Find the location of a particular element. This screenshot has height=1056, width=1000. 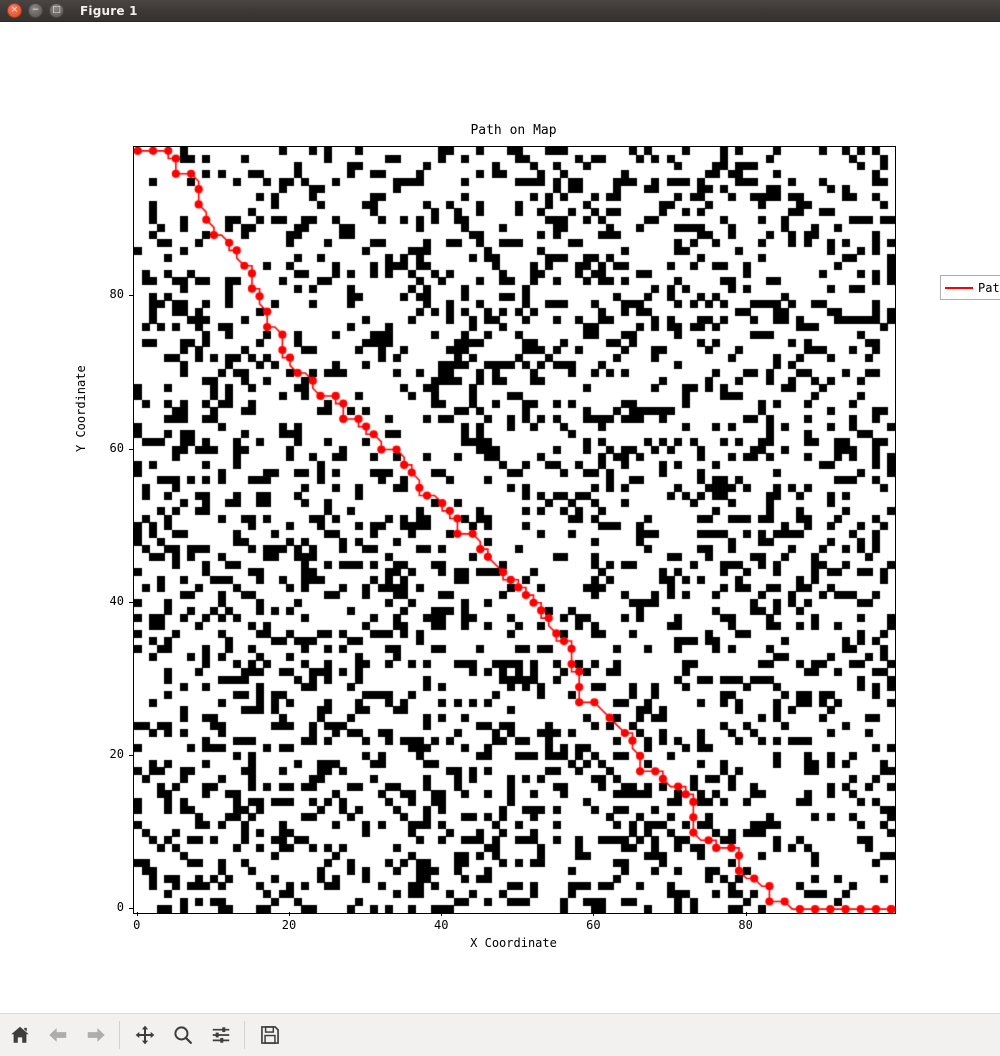

forward-button is located at coordinates (96, 1035).